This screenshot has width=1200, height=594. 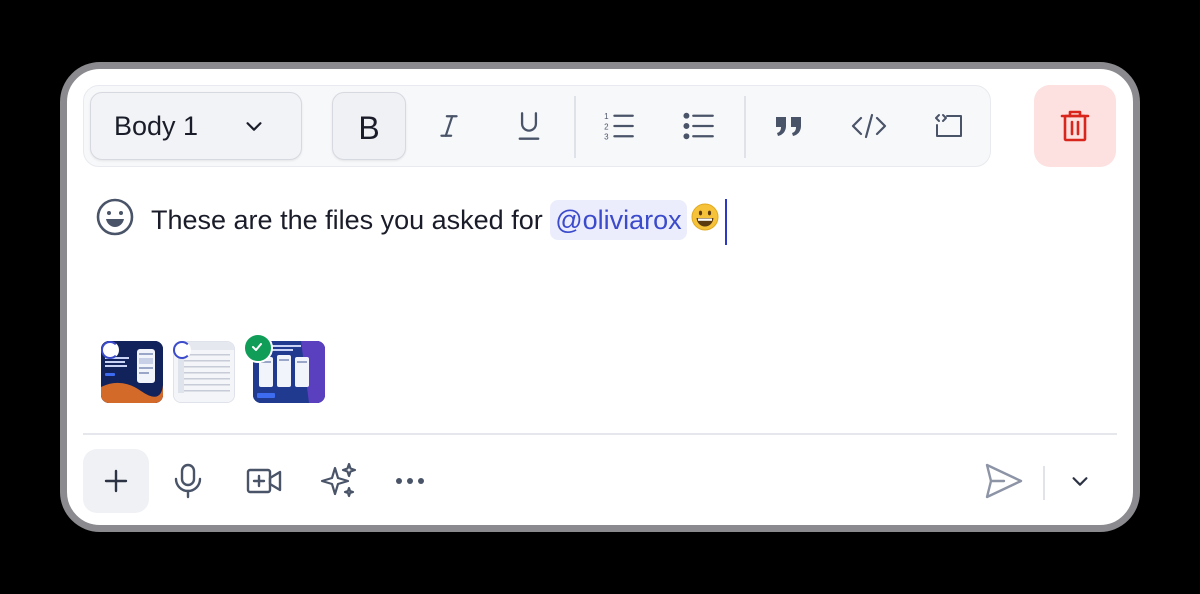 I want to click on code-icon, so click(x=869, y=126).